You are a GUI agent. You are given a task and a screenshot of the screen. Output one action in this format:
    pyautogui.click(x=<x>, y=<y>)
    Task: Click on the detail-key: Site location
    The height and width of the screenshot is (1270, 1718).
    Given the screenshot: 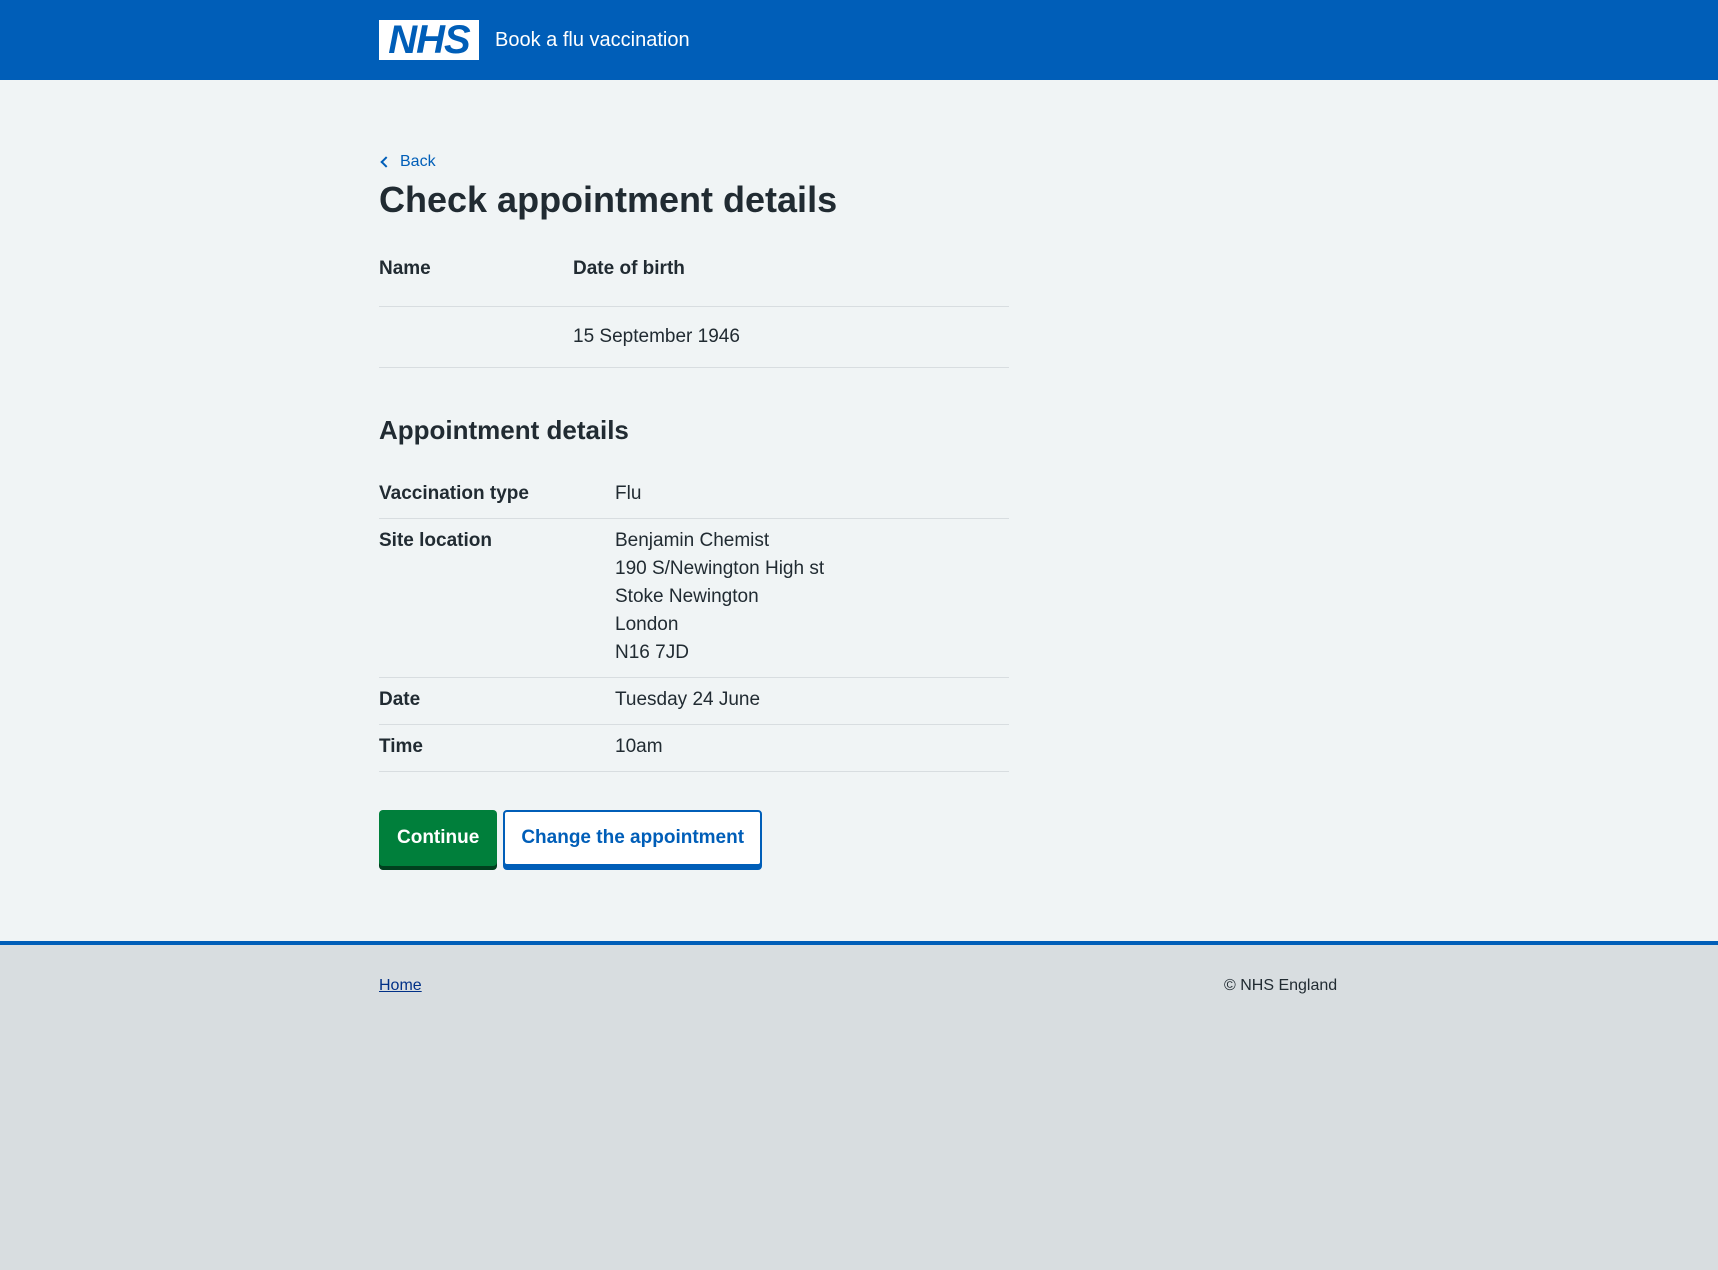 What is the action you would take?
    pyautogui.click(x=435, y=540)
    